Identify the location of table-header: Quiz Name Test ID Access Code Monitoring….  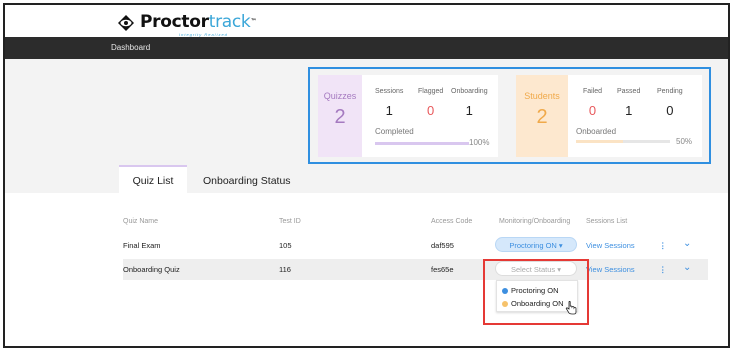
(415, 221).